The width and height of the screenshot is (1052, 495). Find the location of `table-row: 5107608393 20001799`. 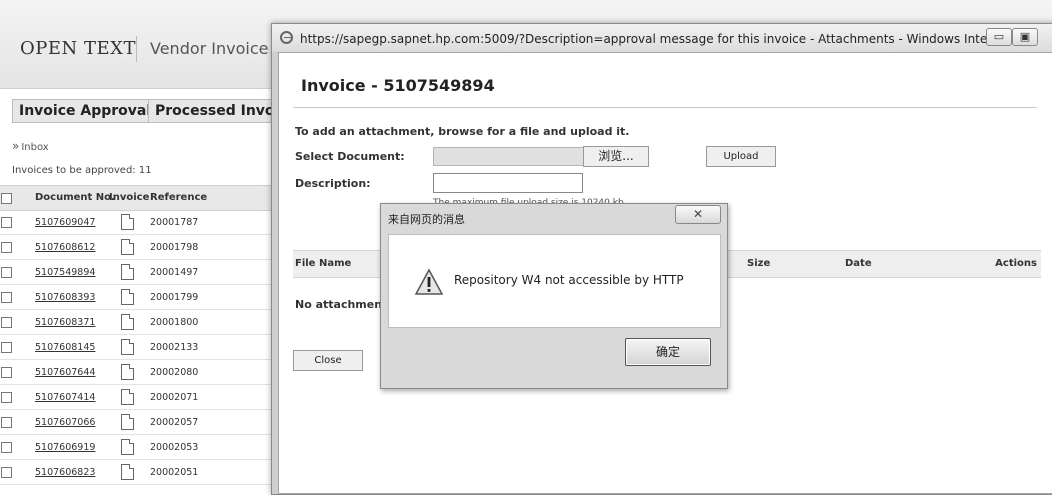

table-row: 5107608393 20001799 is located at coordinates (136, 297).